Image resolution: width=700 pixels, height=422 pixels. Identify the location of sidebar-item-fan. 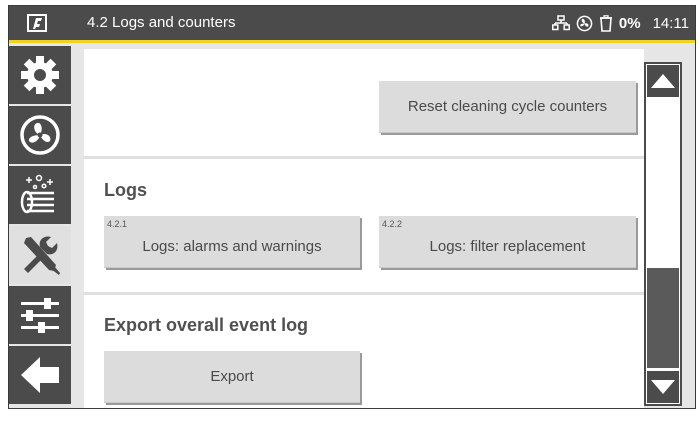
(40, 135).